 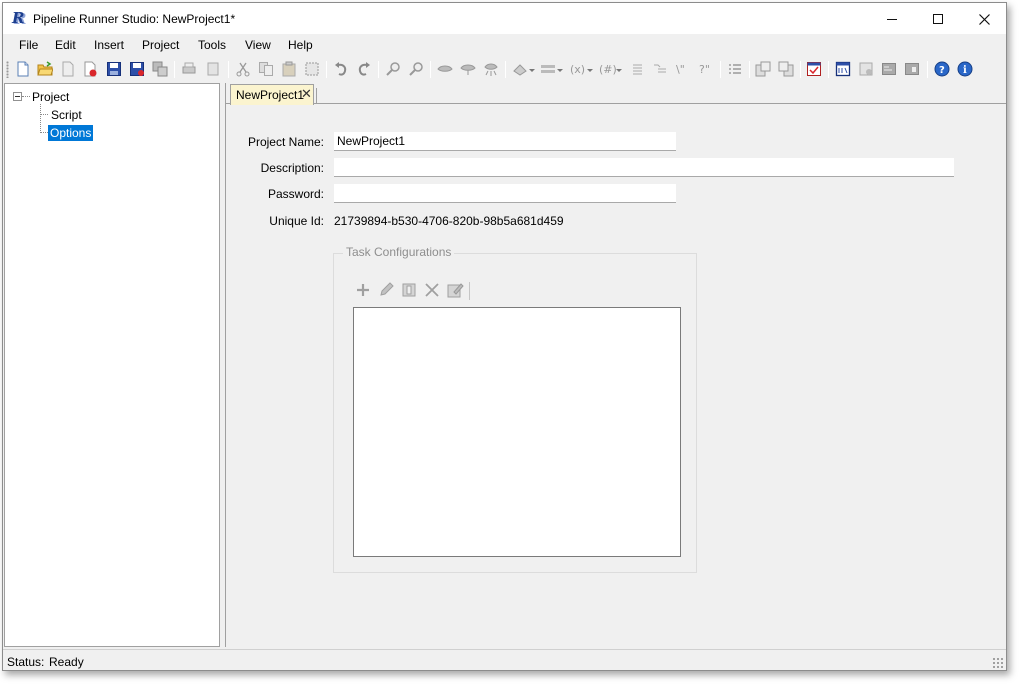 I want to click on main-toolbar: (x) (#) \" ?" ? i, so click(x=504, y=69).